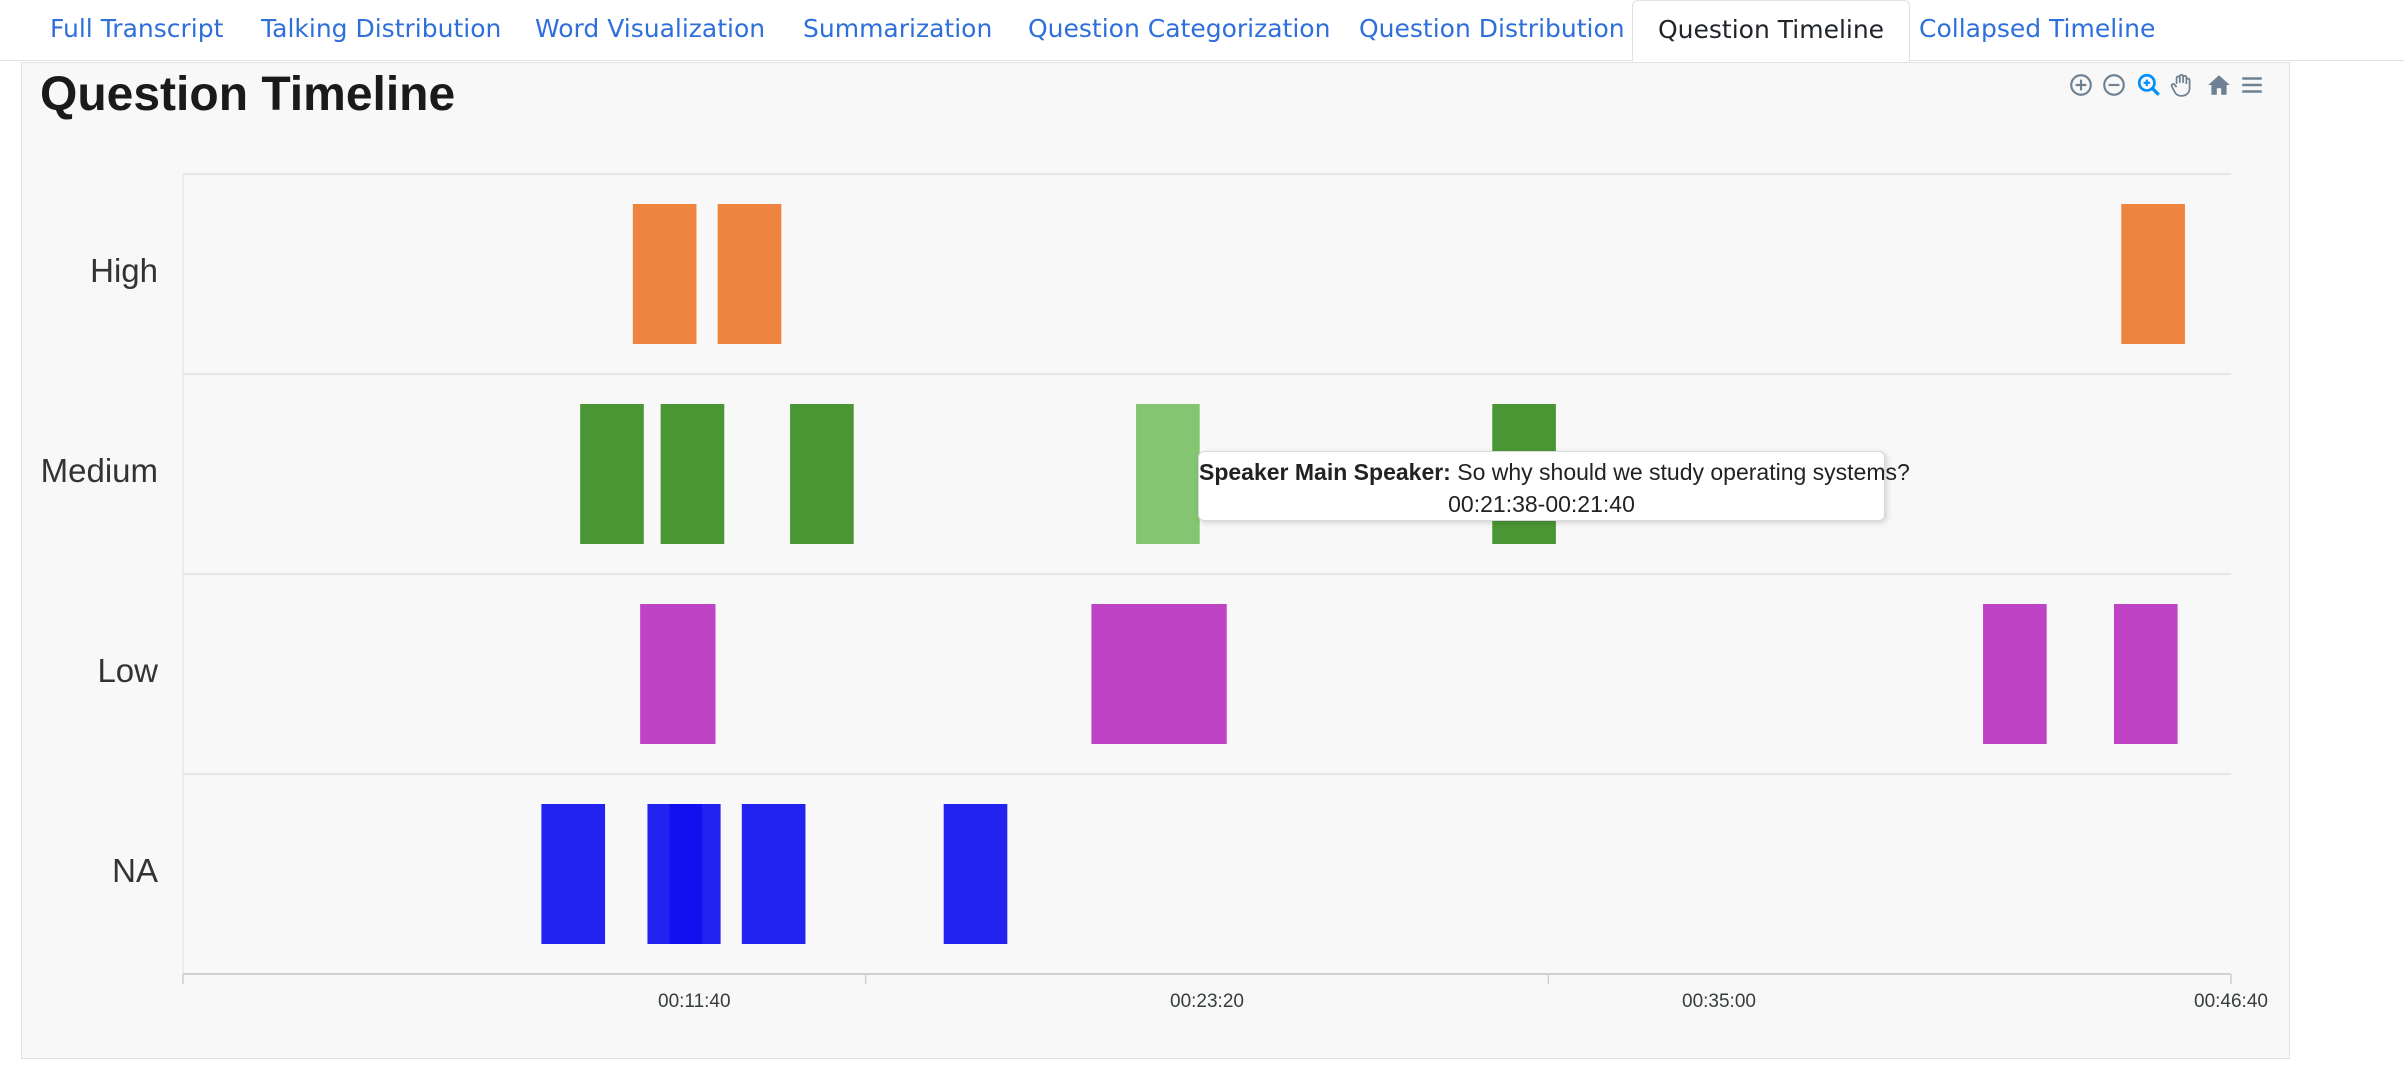  What do you see at coordinates (1325, 472) in the screenshot?
I see `tooltip-speaker: Speaker Main Speaker:` at bounding box center [1325, 472].